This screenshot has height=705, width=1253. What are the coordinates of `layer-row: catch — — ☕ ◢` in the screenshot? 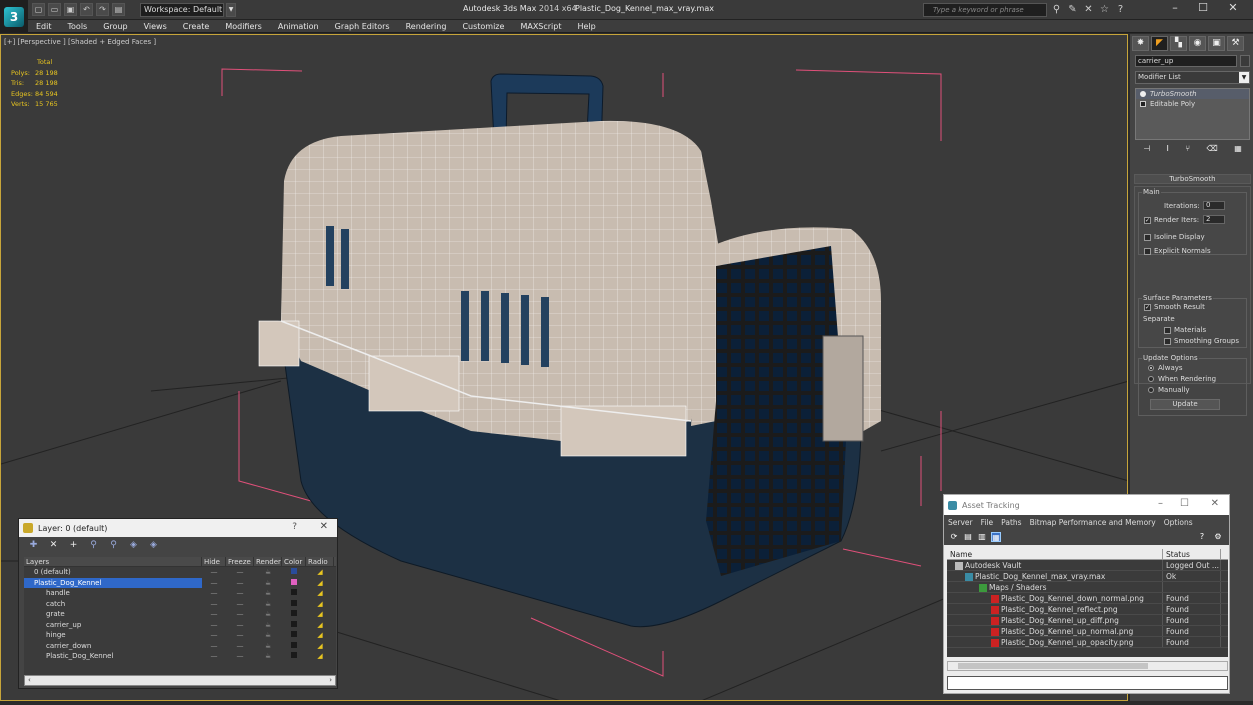 It's located at (180, 604).